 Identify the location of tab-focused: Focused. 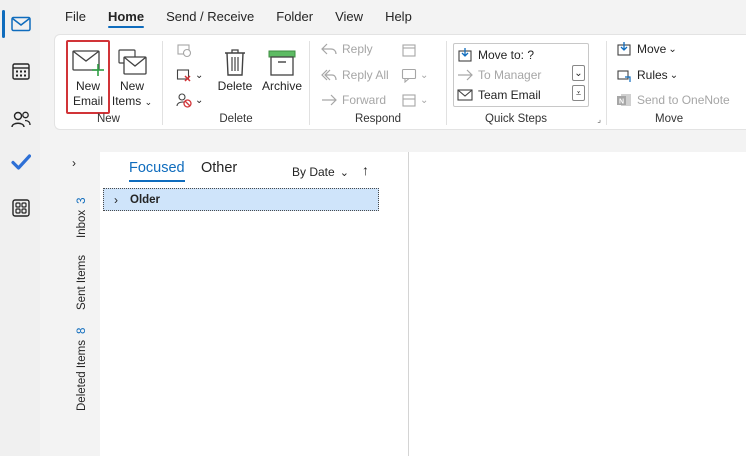
(157, 171).